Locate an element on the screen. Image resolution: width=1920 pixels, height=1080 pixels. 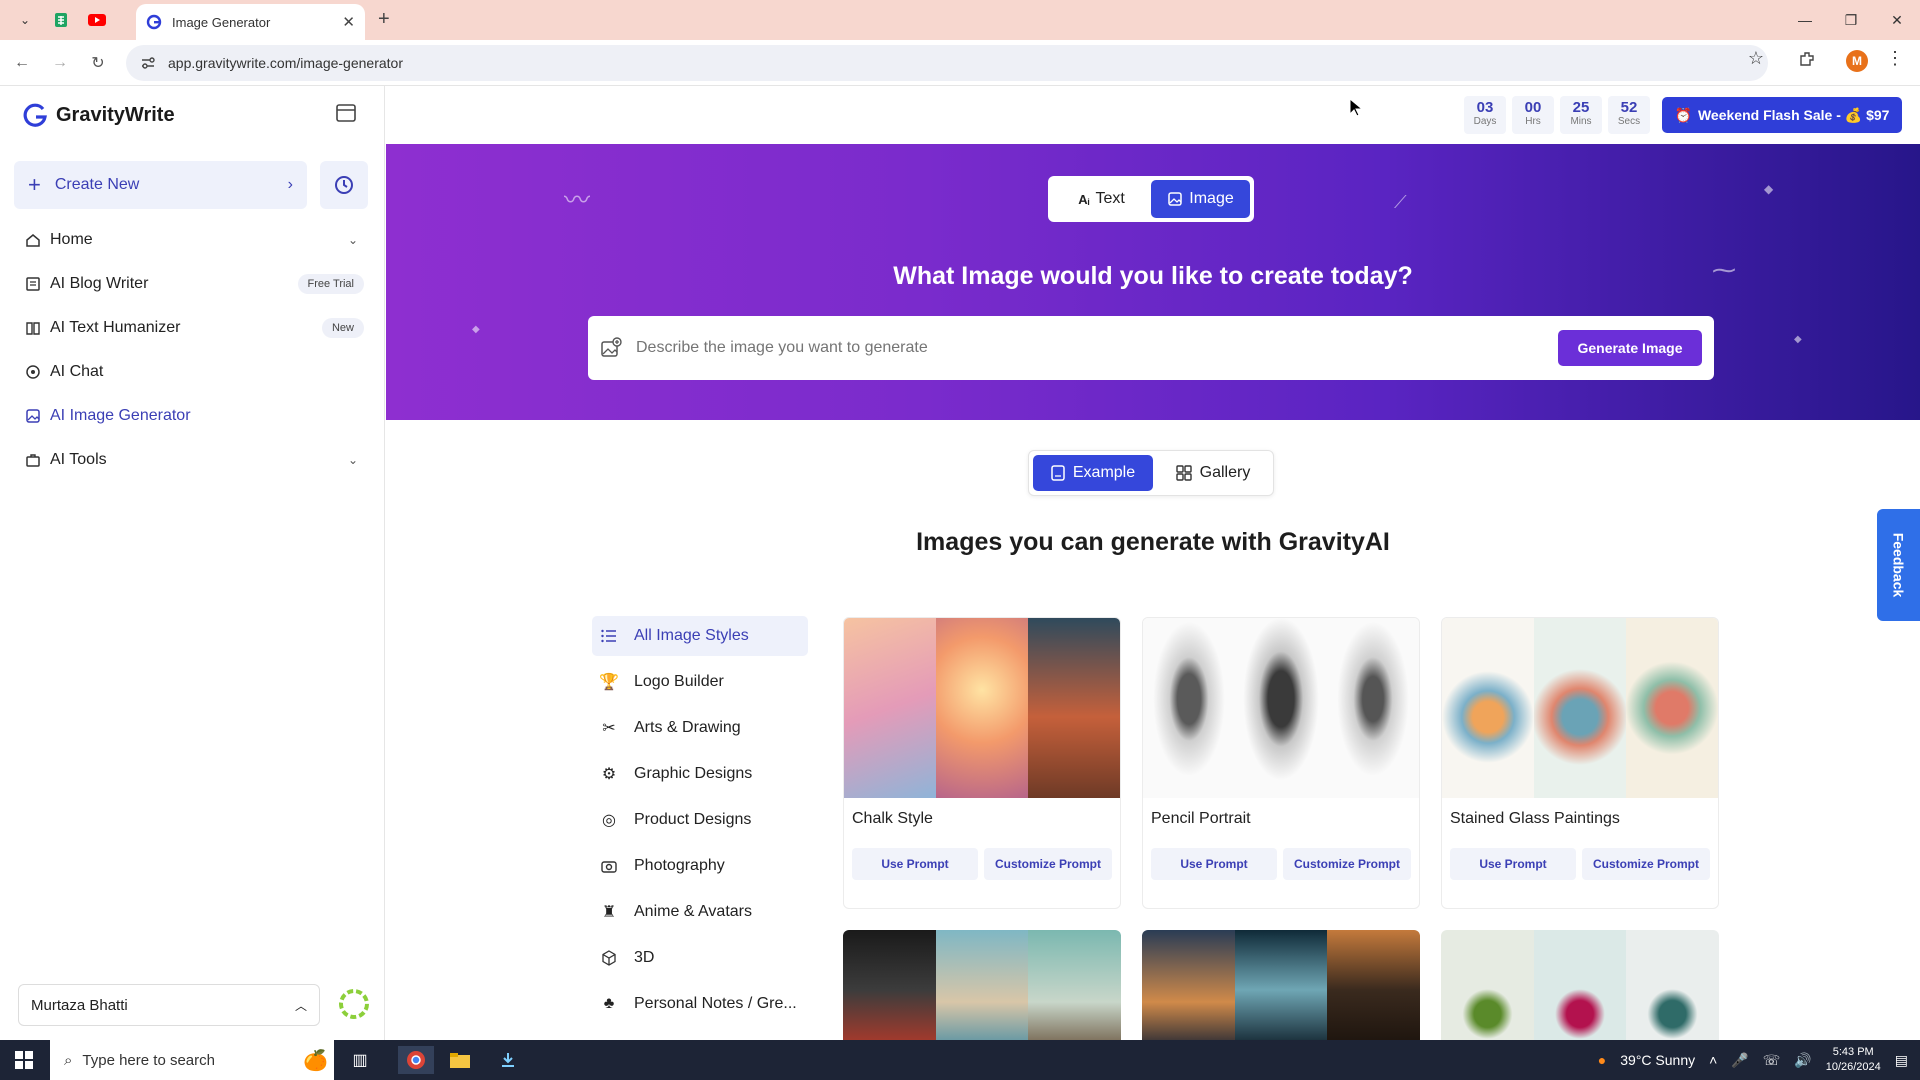
tab-image: Image is located at coordinates (1200, 199).